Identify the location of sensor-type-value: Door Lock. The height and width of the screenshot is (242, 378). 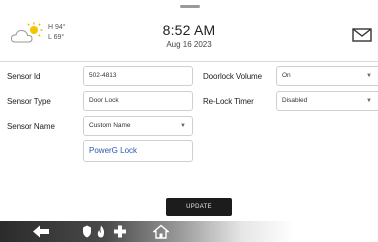
(104, 100).